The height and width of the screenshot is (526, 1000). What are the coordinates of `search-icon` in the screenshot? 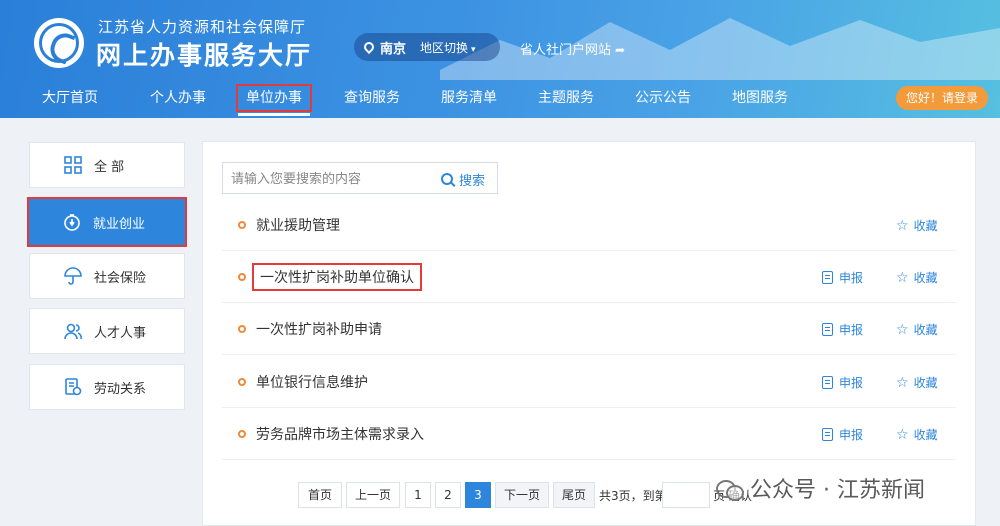 It's located at (447, 179).